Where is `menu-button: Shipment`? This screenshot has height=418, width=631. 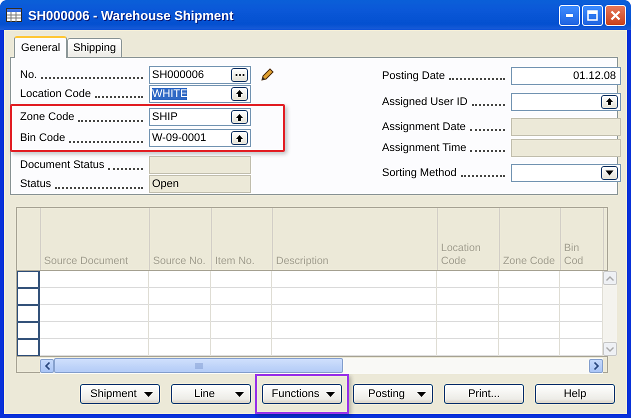
menu-button: Shipment is located at coordinates (120, 394).